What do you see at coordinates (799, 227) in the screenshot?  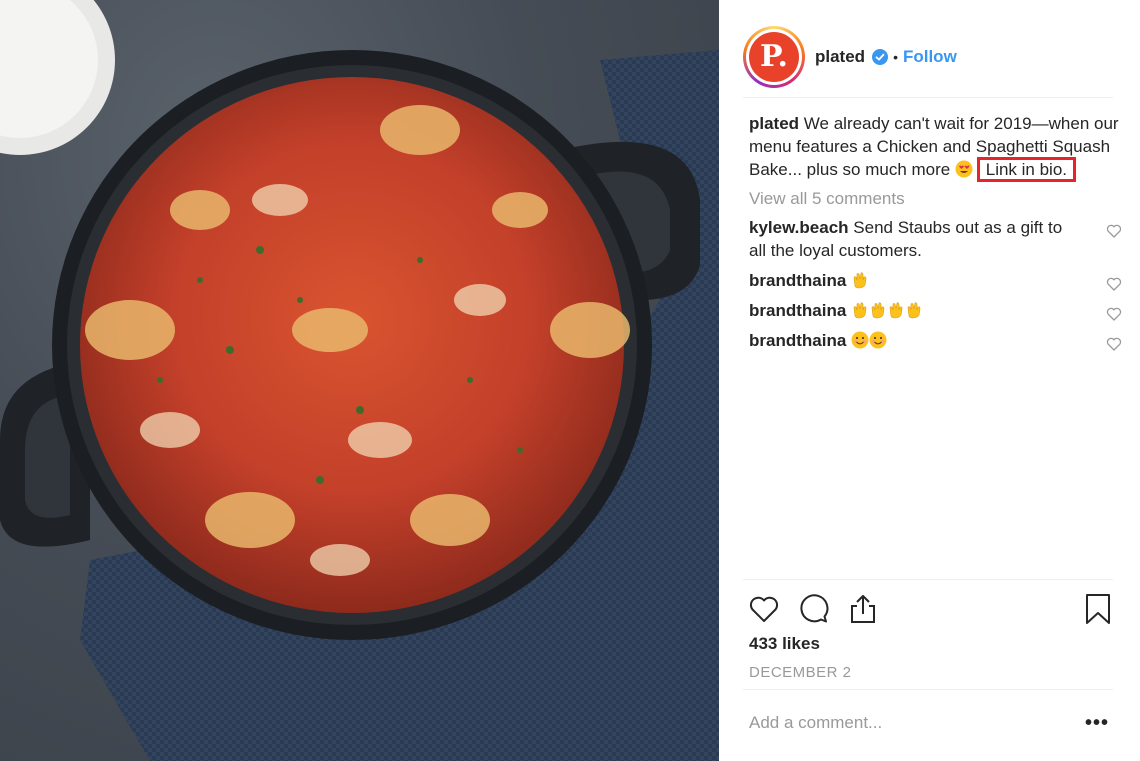 I see `comment-username: kylew.beach` at bounding box center [799, 227].